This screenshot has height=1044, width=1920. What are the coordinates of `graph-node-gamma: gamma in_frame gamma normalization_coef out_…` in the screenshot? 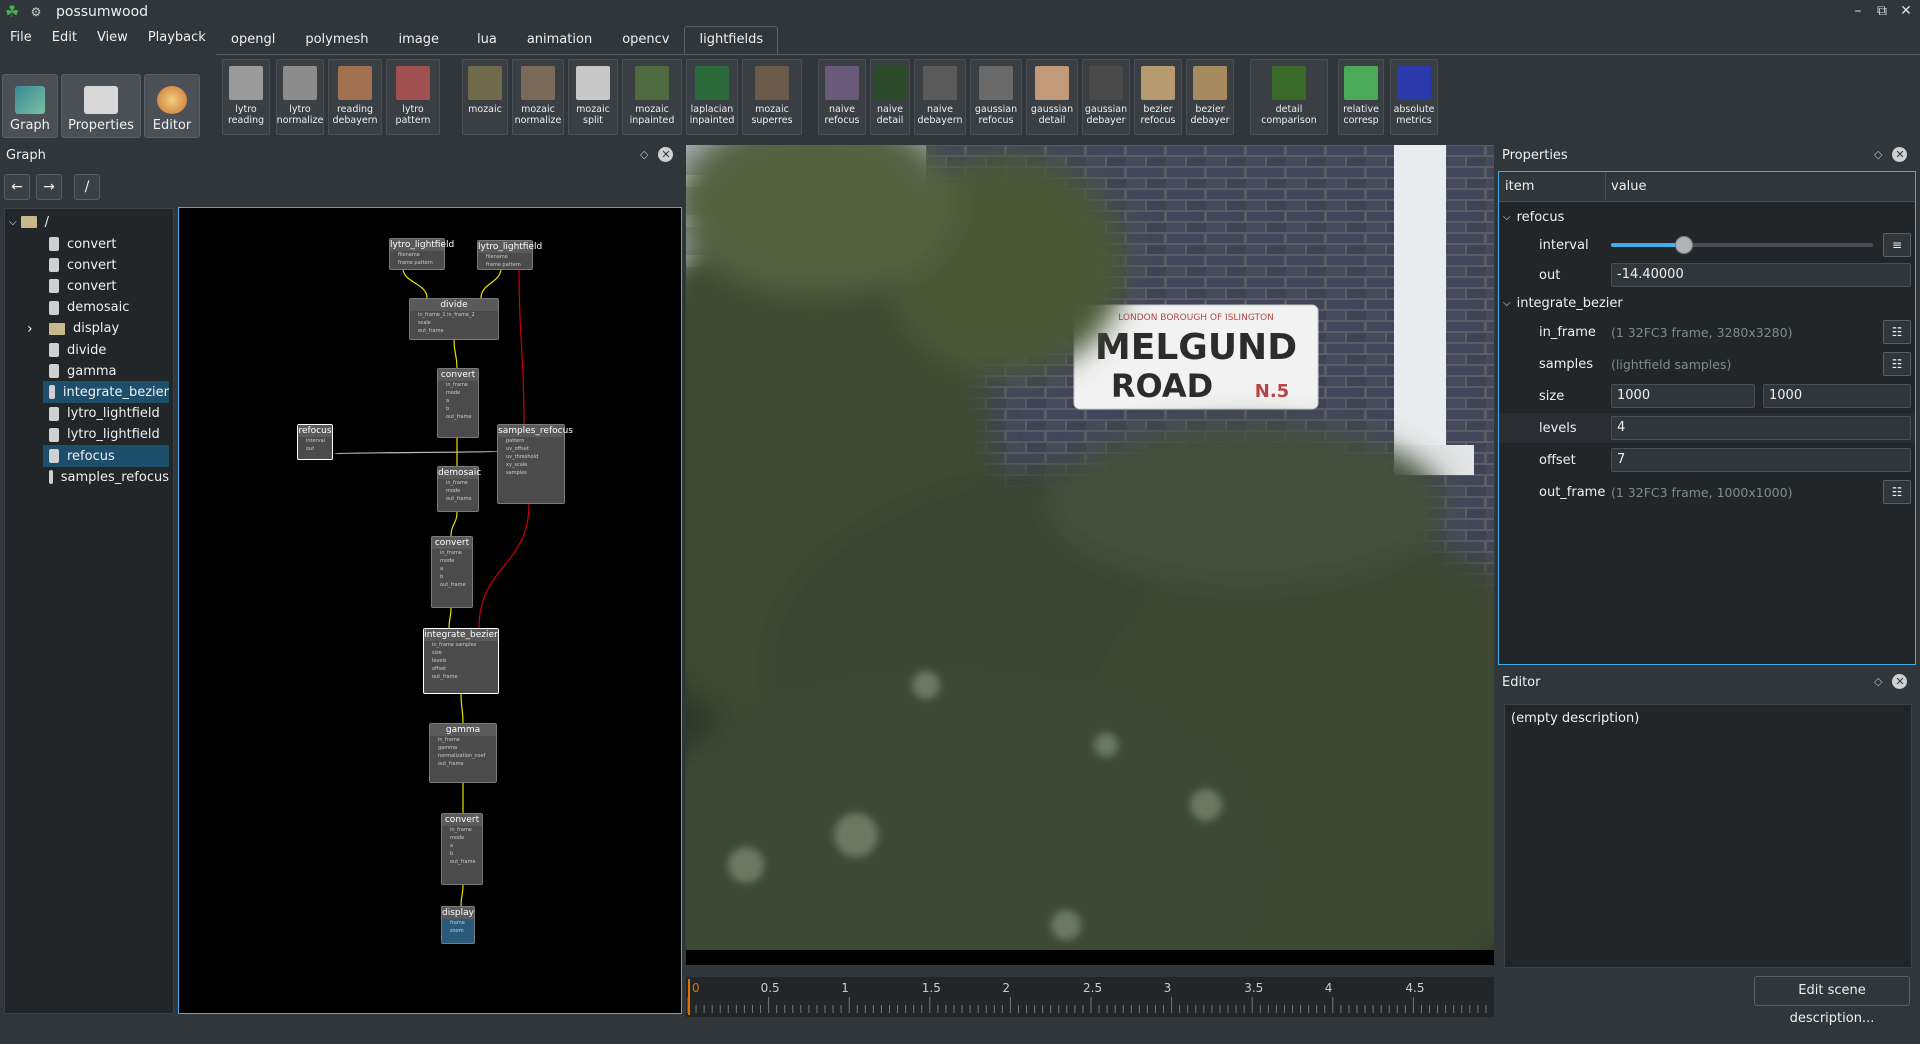 It's located at (463, 753).